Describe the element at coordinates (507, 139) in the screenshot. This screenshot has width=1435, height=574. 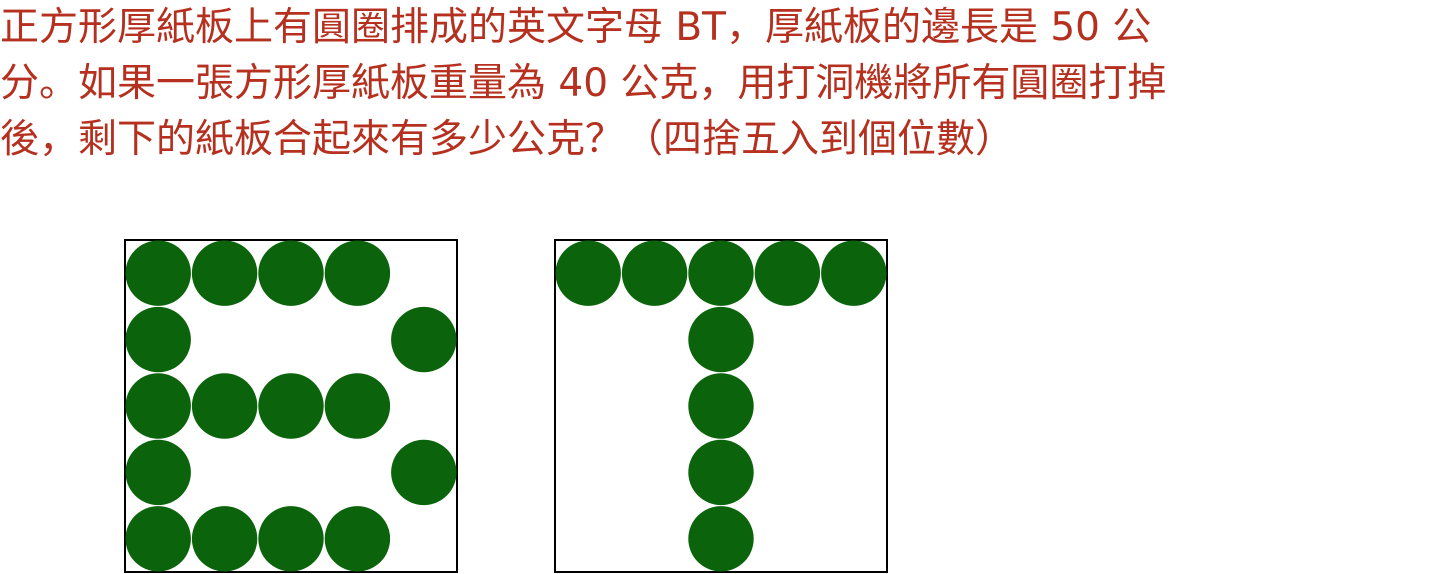
I see `question-line-3: 後，剩下的紙板合起來有多少公克？（四捨五入到個位數）` at that location.